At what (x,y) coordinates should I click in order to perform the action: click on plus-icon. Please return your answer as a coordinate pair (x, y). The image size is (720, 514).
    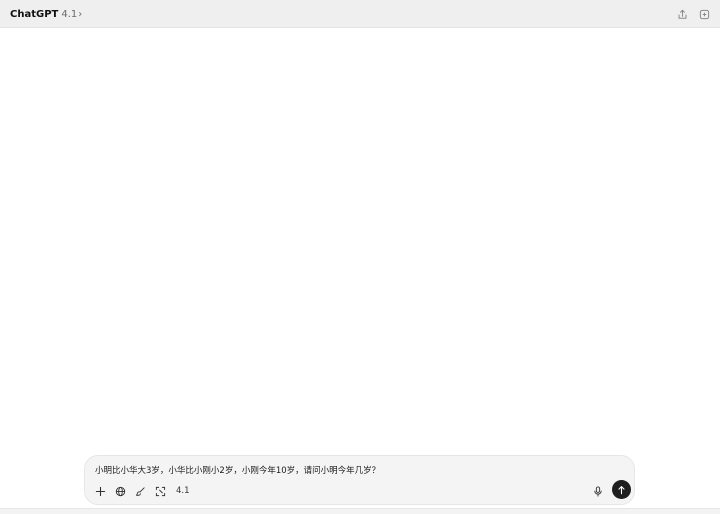
    Looking at the image, I should click on (100, 491).